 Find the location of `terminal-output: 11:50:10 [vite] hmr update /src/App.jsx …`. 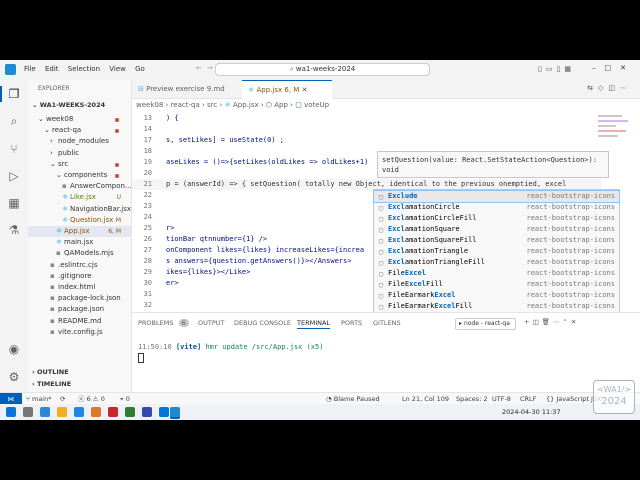

terminal-output: 11:50:10 [vite] hmr update /src/App.jsx … is located at coordinates (230, 347).